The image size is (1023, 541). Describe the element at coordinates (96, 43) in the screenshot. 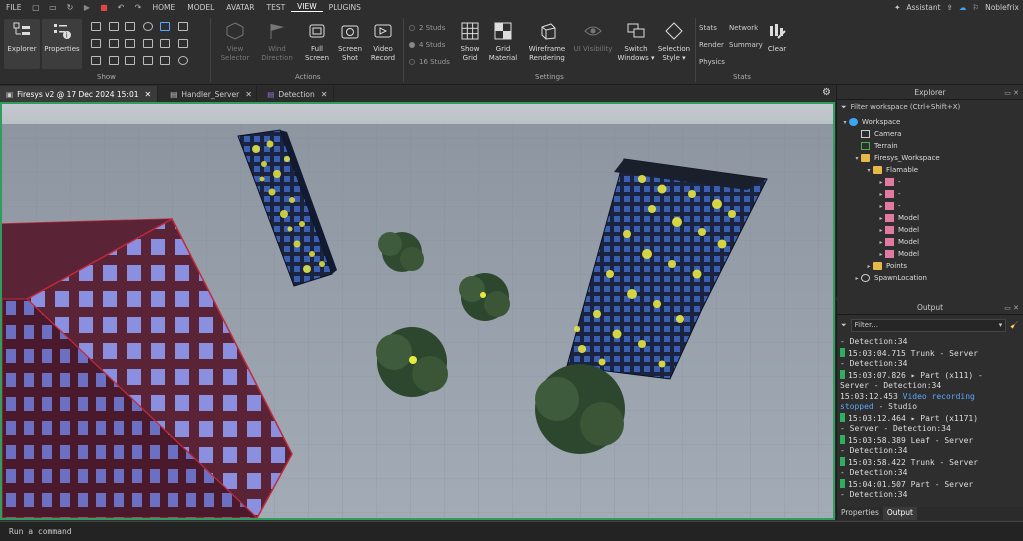

I see `game-explorer-icon` at that location.